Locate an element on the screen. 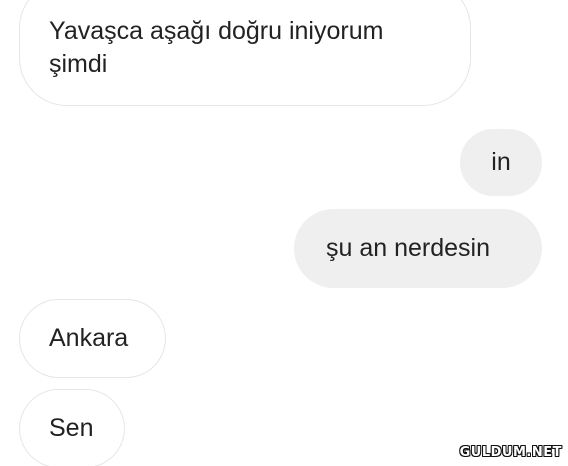  message-text: Sen is located at coordinates (71, 428).